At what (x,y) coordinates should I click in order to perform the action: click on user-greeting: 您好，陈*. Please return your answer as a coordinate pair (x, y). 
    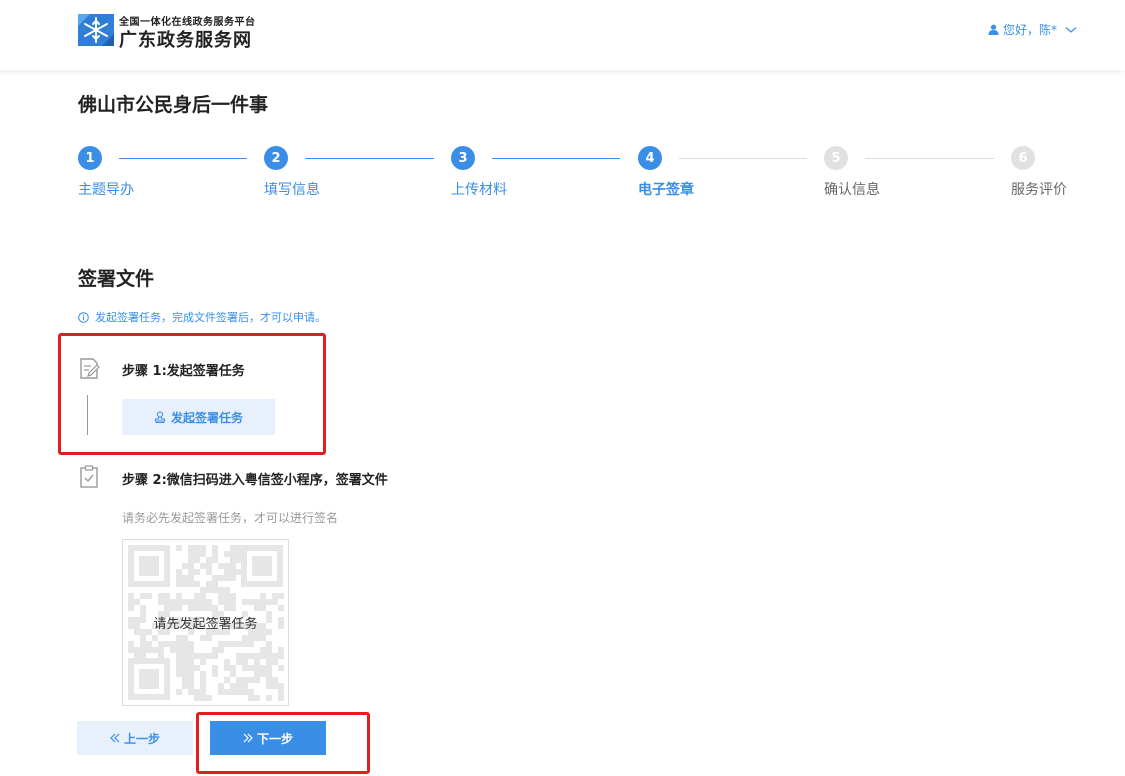
    Looking at the image, I should click on (1029, 30).